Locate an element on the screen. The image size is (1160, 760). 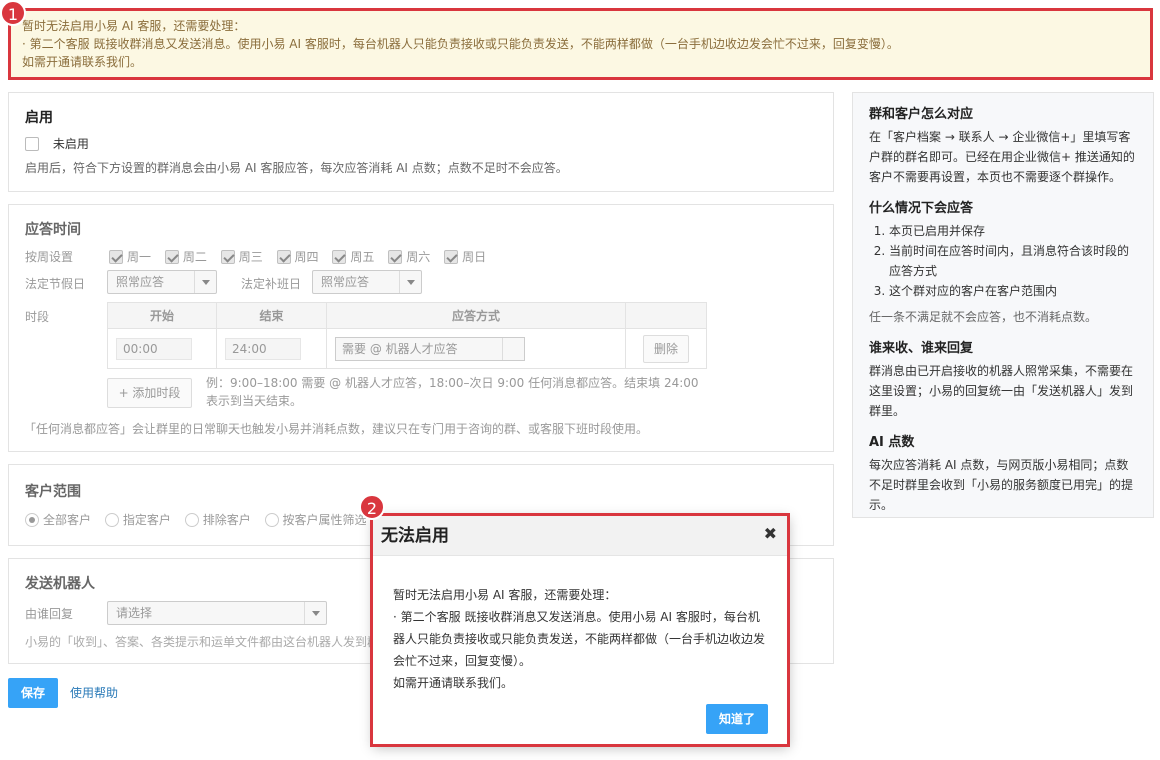
save-button: 保存 is located at coordinates (33, 693).